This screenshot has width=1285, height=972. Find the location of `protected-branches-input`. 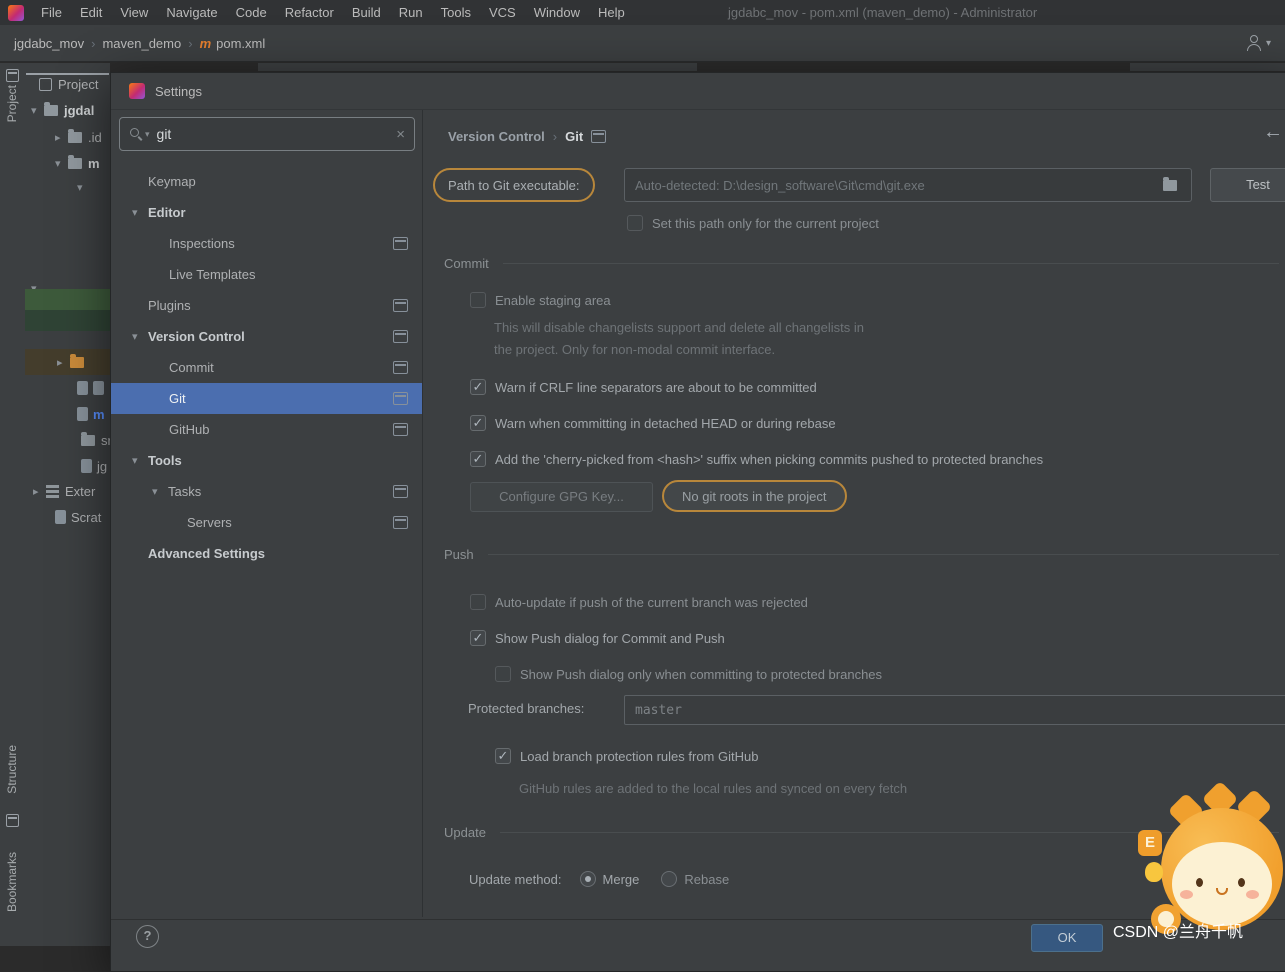

protected-branches-input is located at coordinates (954, 710).